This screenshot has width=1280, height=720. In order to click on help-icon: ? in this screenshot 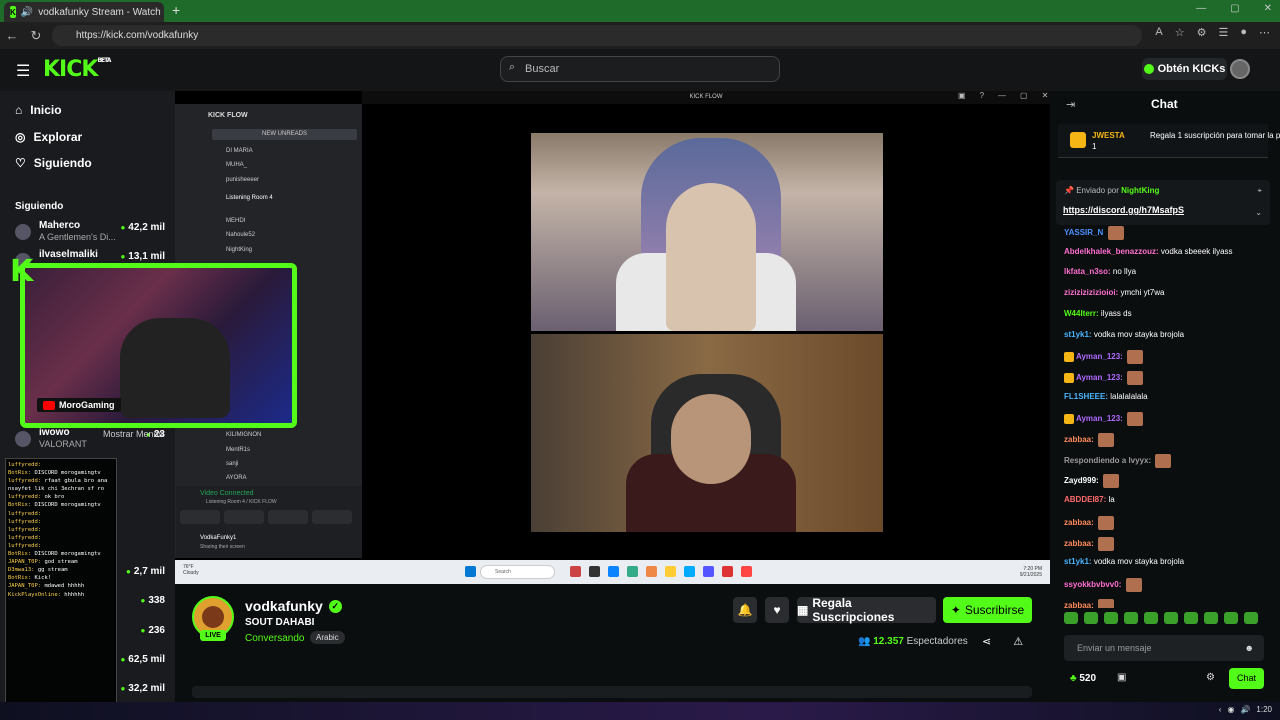, I will do `click(982, 95)`.